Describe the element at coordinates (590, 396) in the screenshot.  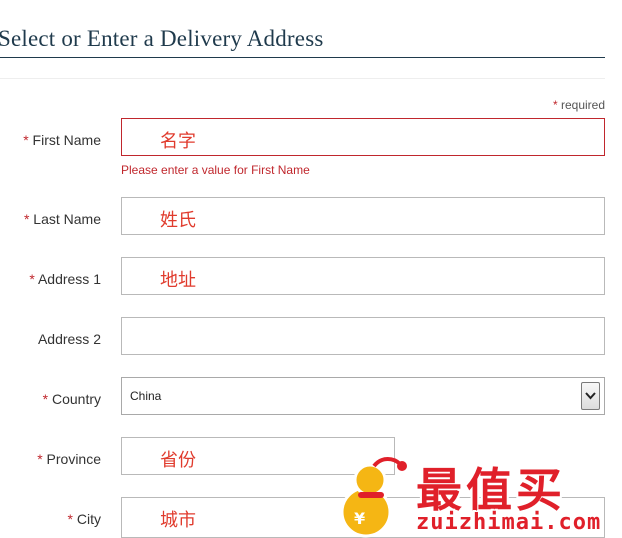
I see `chevron-down-icon` at that location.